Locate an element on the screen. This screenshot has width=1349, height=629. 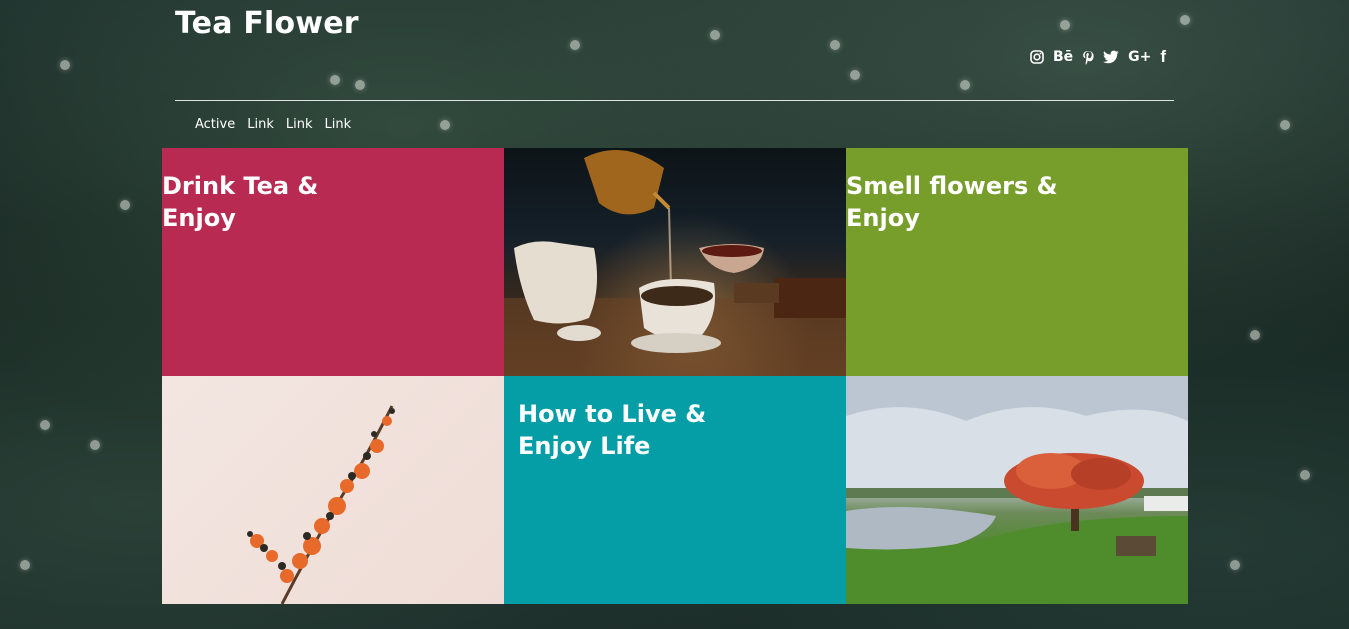
park-photo-art is located at coordinates (1017, 490).